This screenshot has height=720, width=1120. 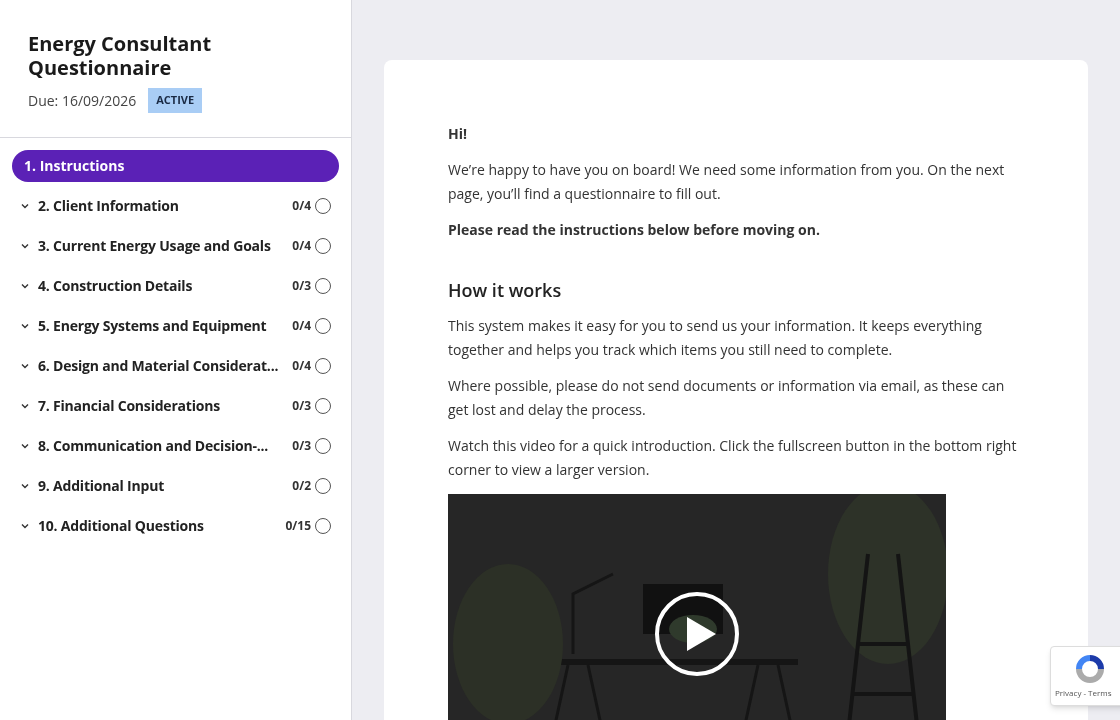 What do you see at coordinates (175, 100) in the screenshot?
I see `status-badge: ACTIVE` at bounding box center [175, 100].